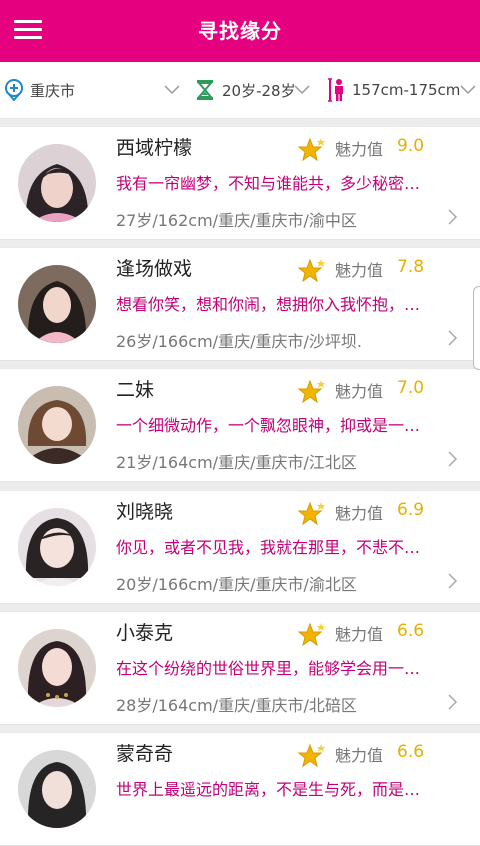 This screenshot has width=480, height=846. What do you see at coordinates (205, 90) in the screenshot?
I see `hourglass-icon` at bounding box center [205, 90].